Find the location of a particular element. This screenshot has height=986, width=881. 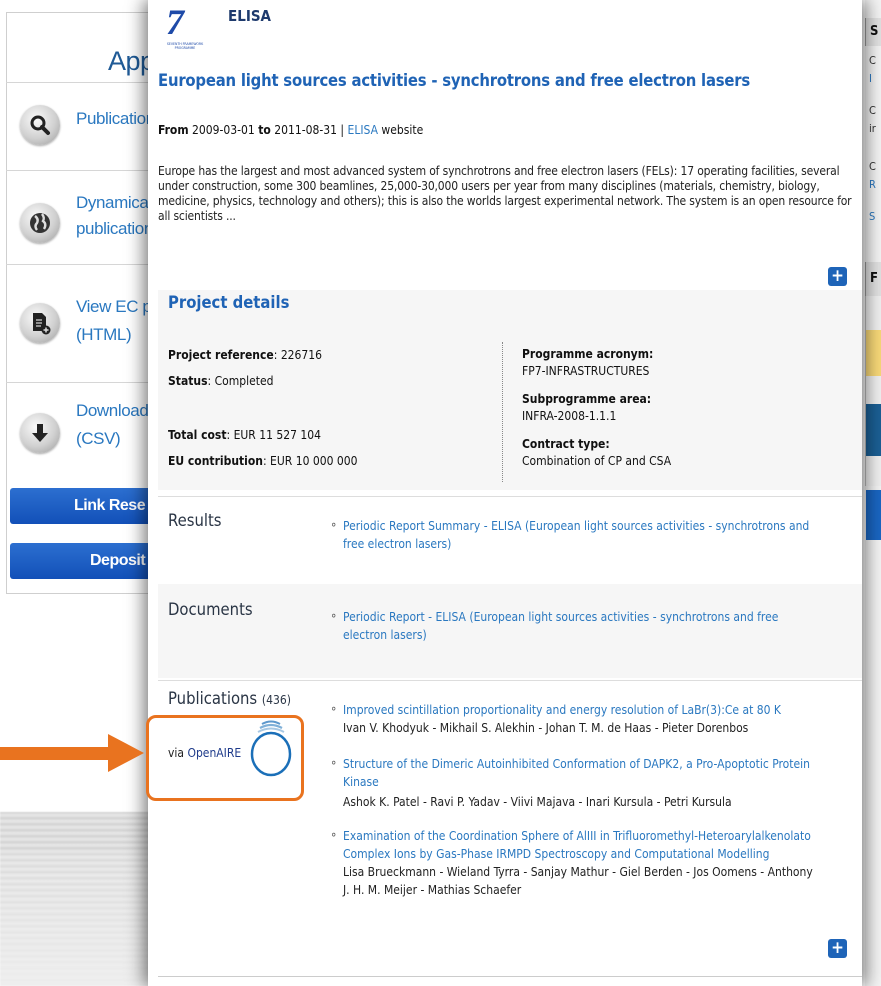

publications-count: (436) is located at coordinates (276, 700).